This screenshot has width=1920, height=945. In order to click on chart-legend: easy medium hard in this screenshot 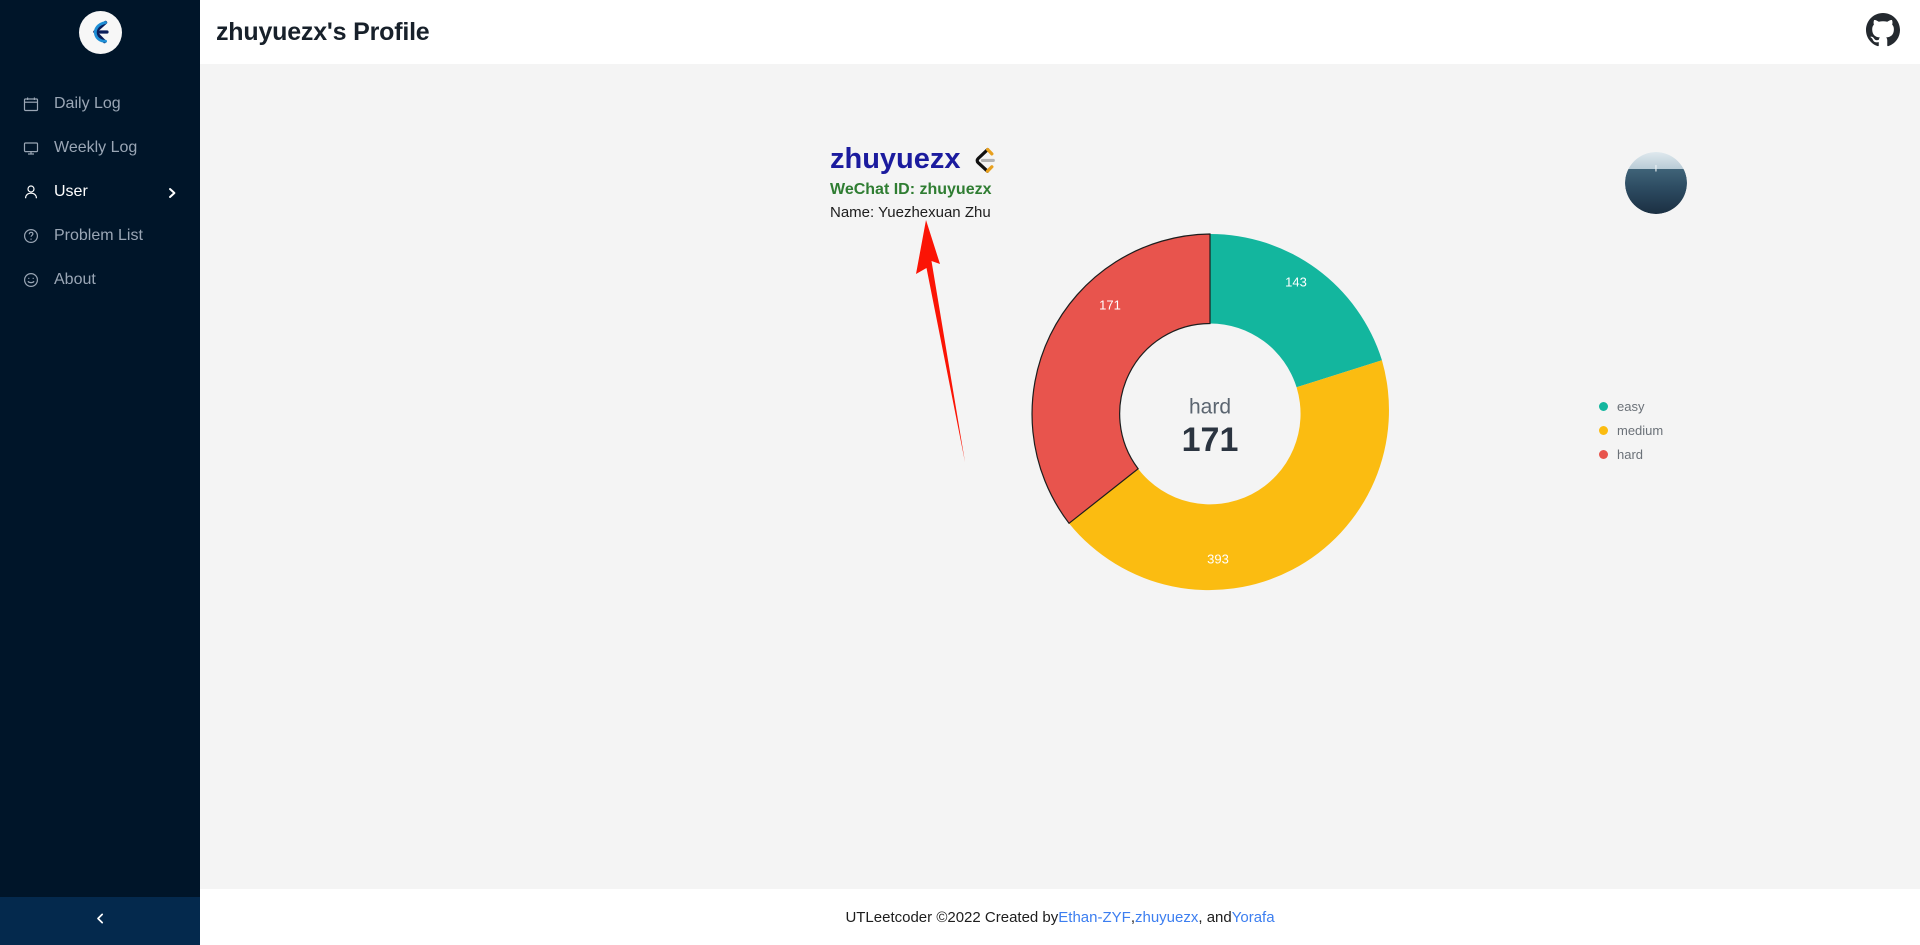, I will do `click(1631, 430)`.